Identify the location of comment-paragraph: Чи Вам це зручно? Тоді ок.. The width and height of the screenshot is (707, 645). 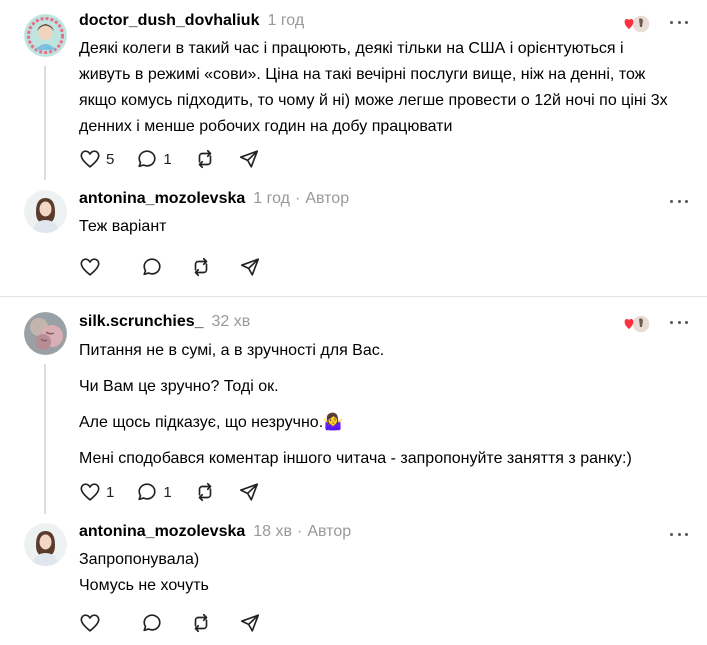
(179, 386).